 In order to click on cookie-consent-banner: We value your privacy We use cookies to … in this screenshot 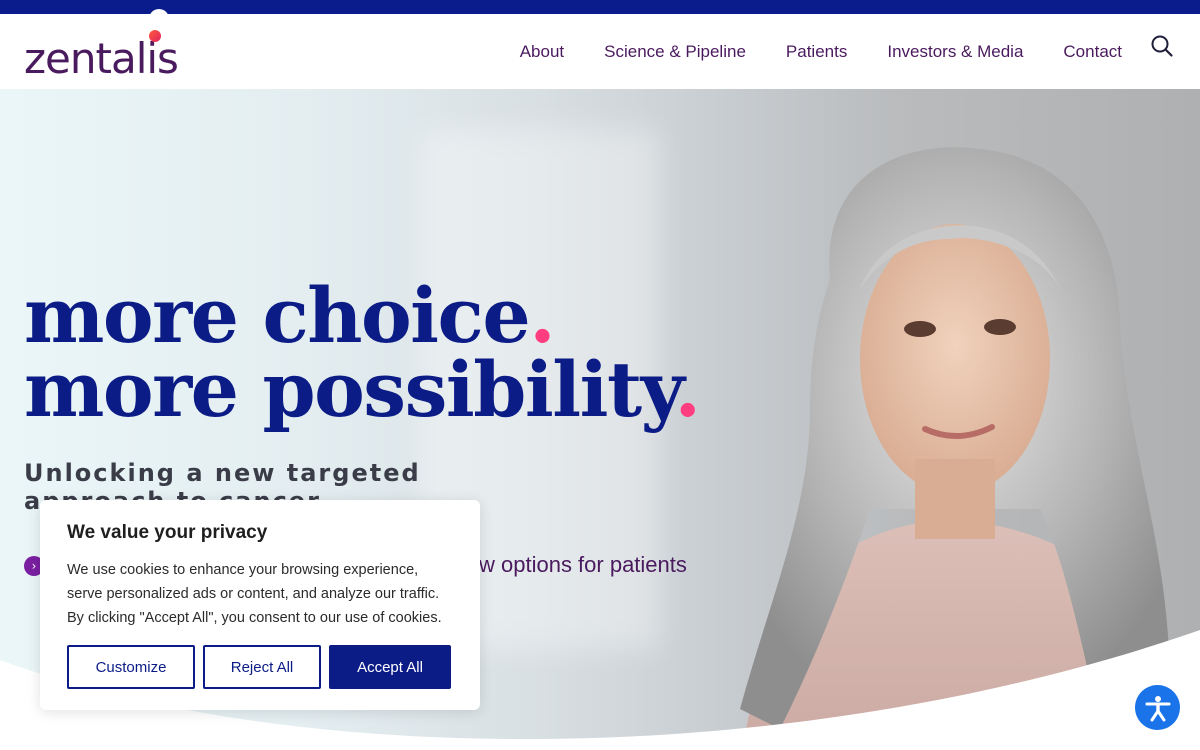, I will do `click(260, 605)`.